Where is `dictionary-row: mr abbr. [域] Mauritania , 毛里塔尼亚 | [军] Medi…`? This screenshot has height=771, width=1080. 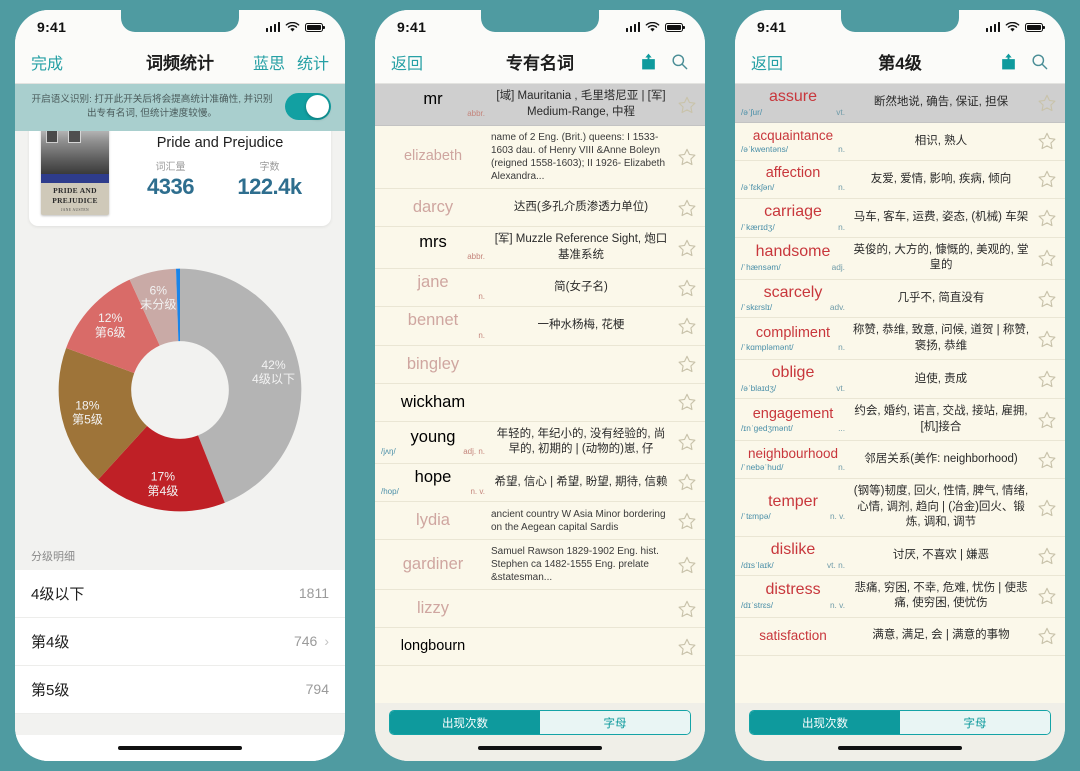
dictionary-row: mr abbr. [域] Mauritania , 毛里塔尼亚 | [军] Medi… is located at coordinates (540, 105).